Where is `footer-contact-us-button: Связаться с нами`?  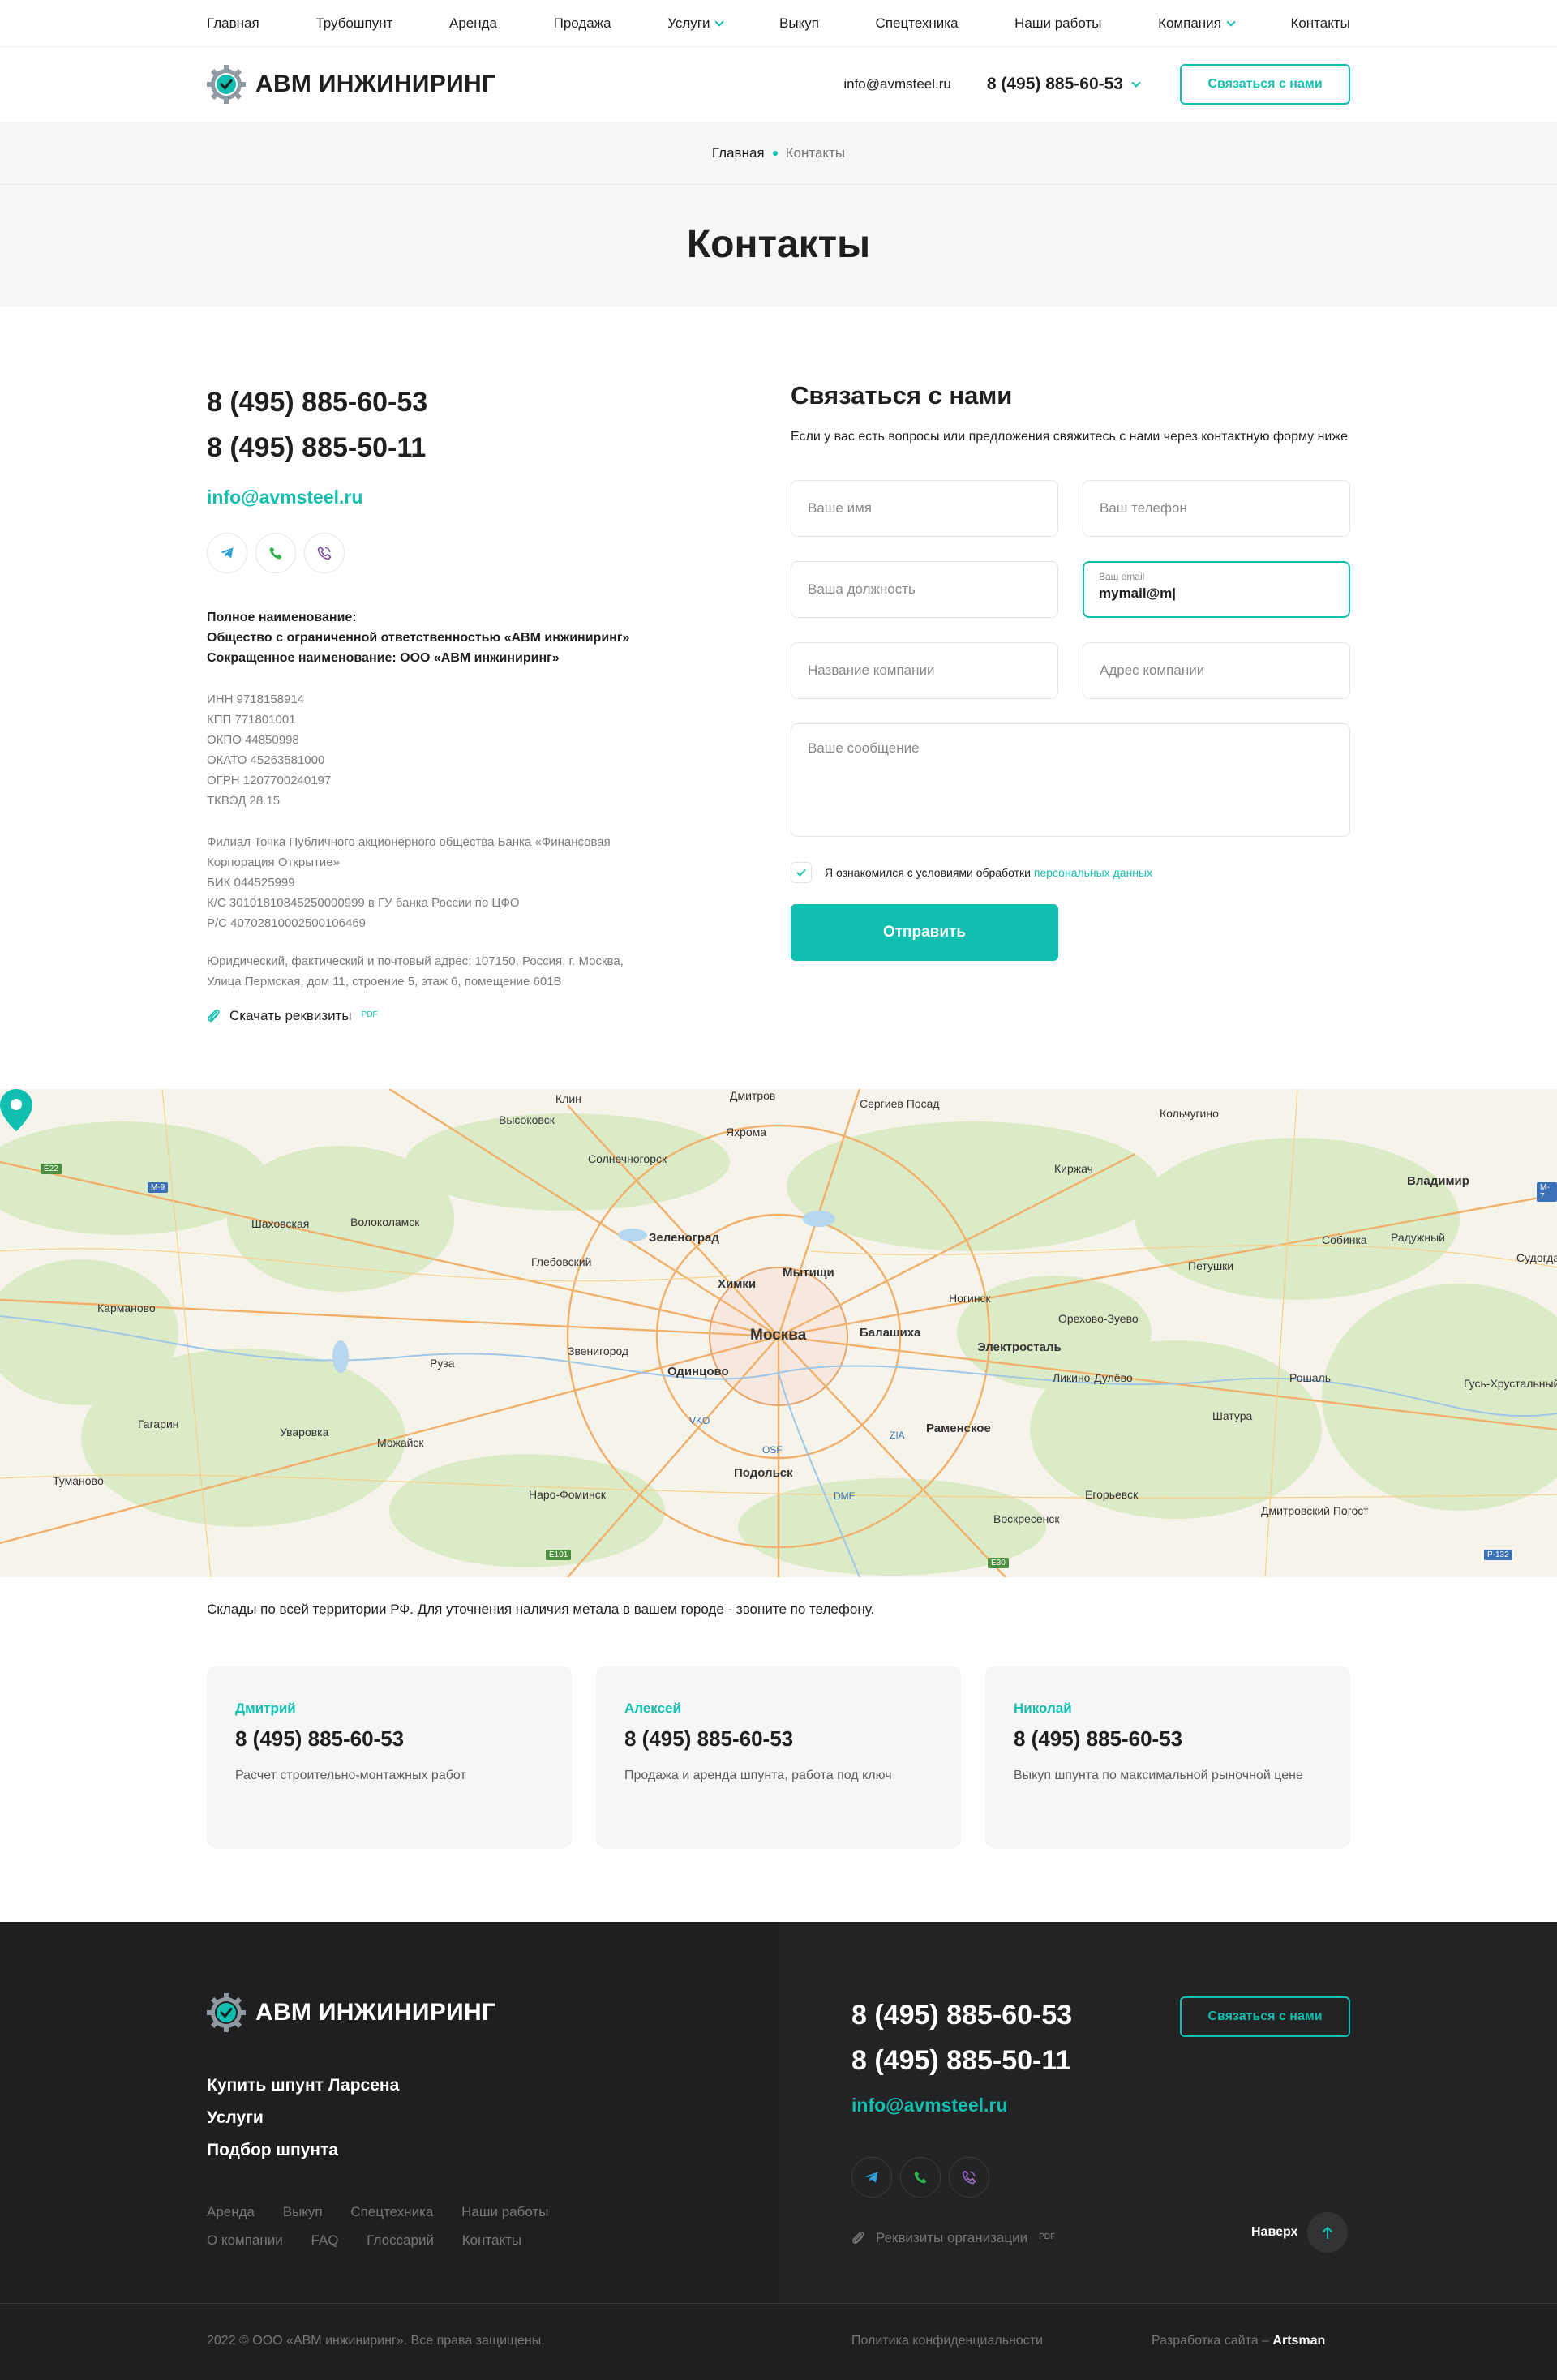 footer-contact-us-button: Связаться с нами is located at coordinates (1265, 2016).